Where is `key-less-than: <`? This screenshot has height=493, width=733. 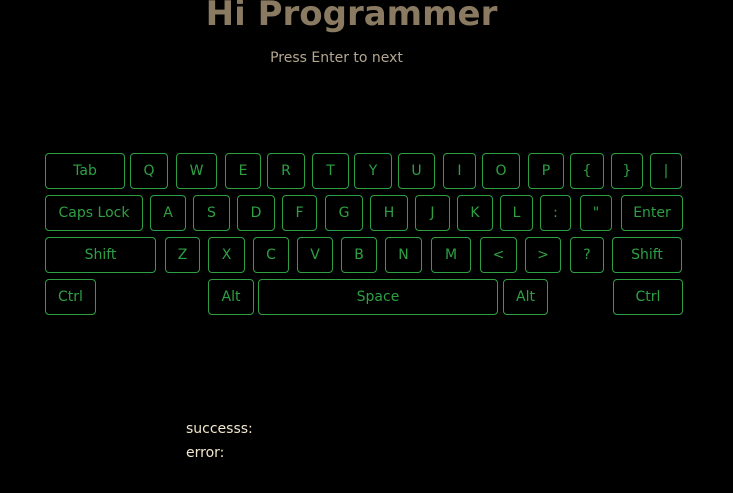 key-less-than: < is located at coordinates (498, 255).